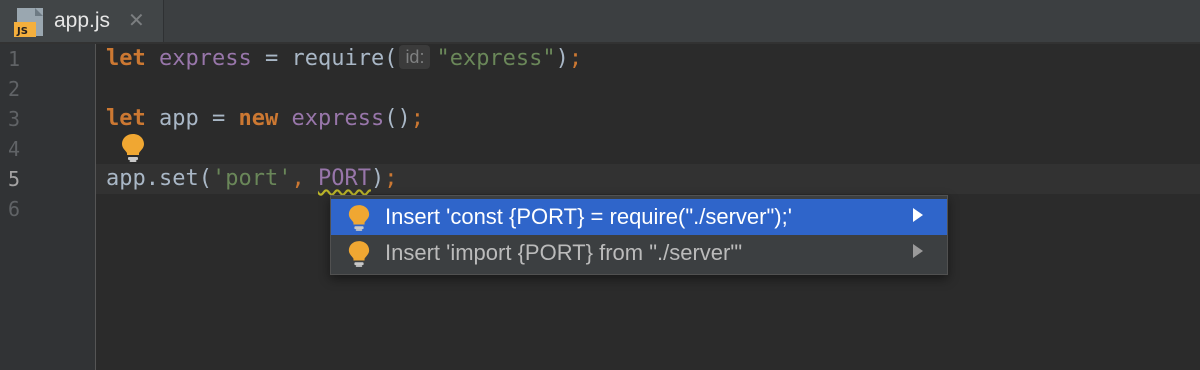  What do you see at coordinates (132, 178) in the screenshot?
I see `object: app.` at bounding box center [132, 178].